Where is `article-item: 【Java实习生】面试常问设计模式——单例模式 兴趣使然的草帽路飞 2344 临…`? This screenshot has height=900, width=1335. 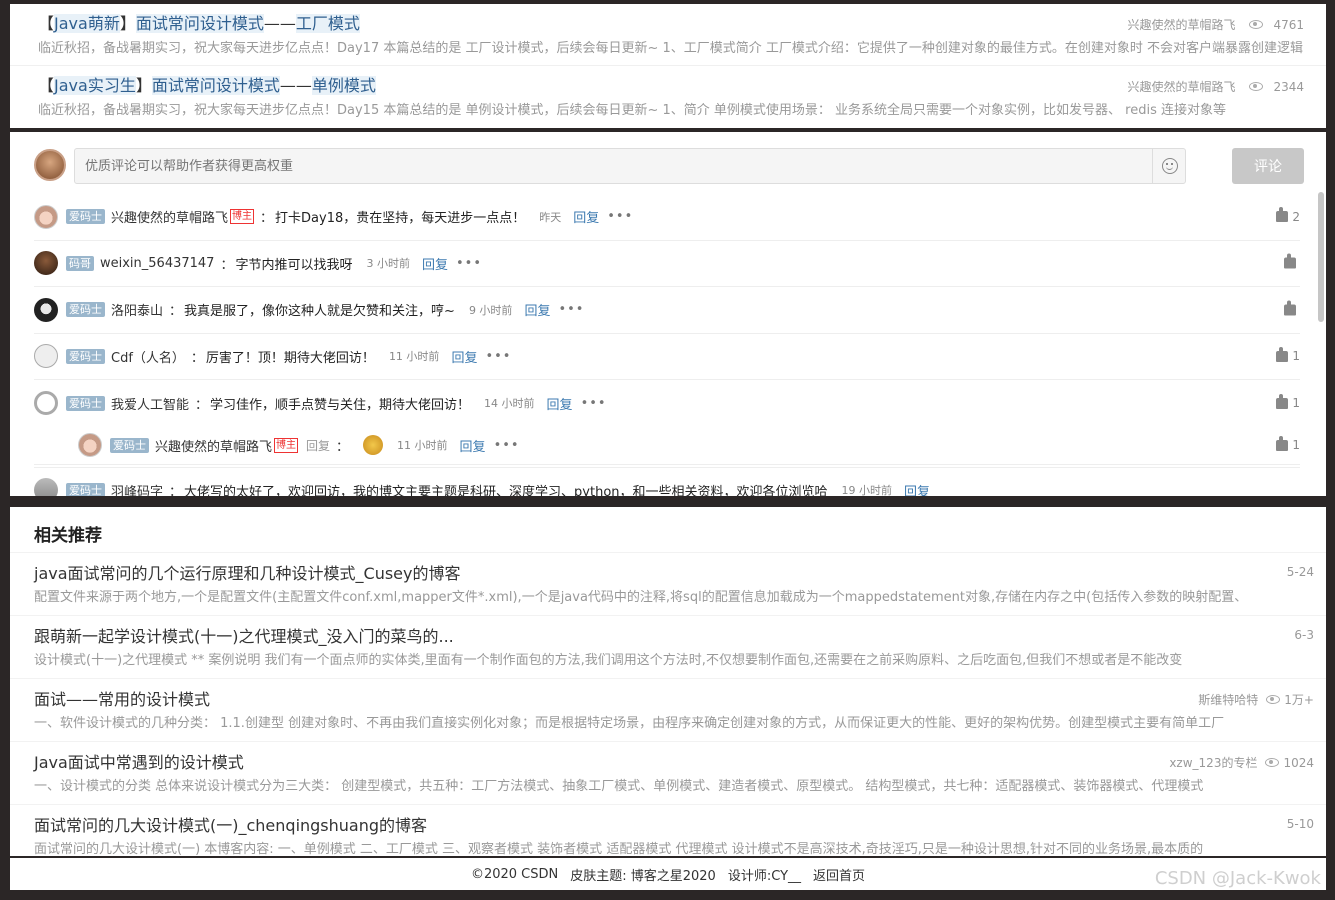
article-item: 【Java实习生】面试常问设计模式——单例模式 兴趣使然的草帽路飞 2344 临… is located at coordinates (668, 97).